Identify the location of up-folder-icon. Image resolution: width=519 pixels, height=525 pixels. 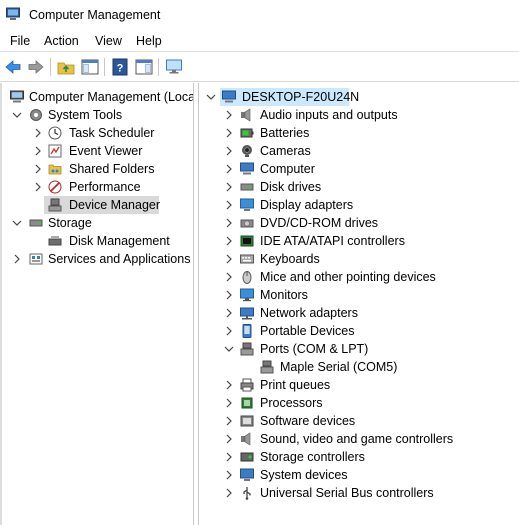
(66, 67).